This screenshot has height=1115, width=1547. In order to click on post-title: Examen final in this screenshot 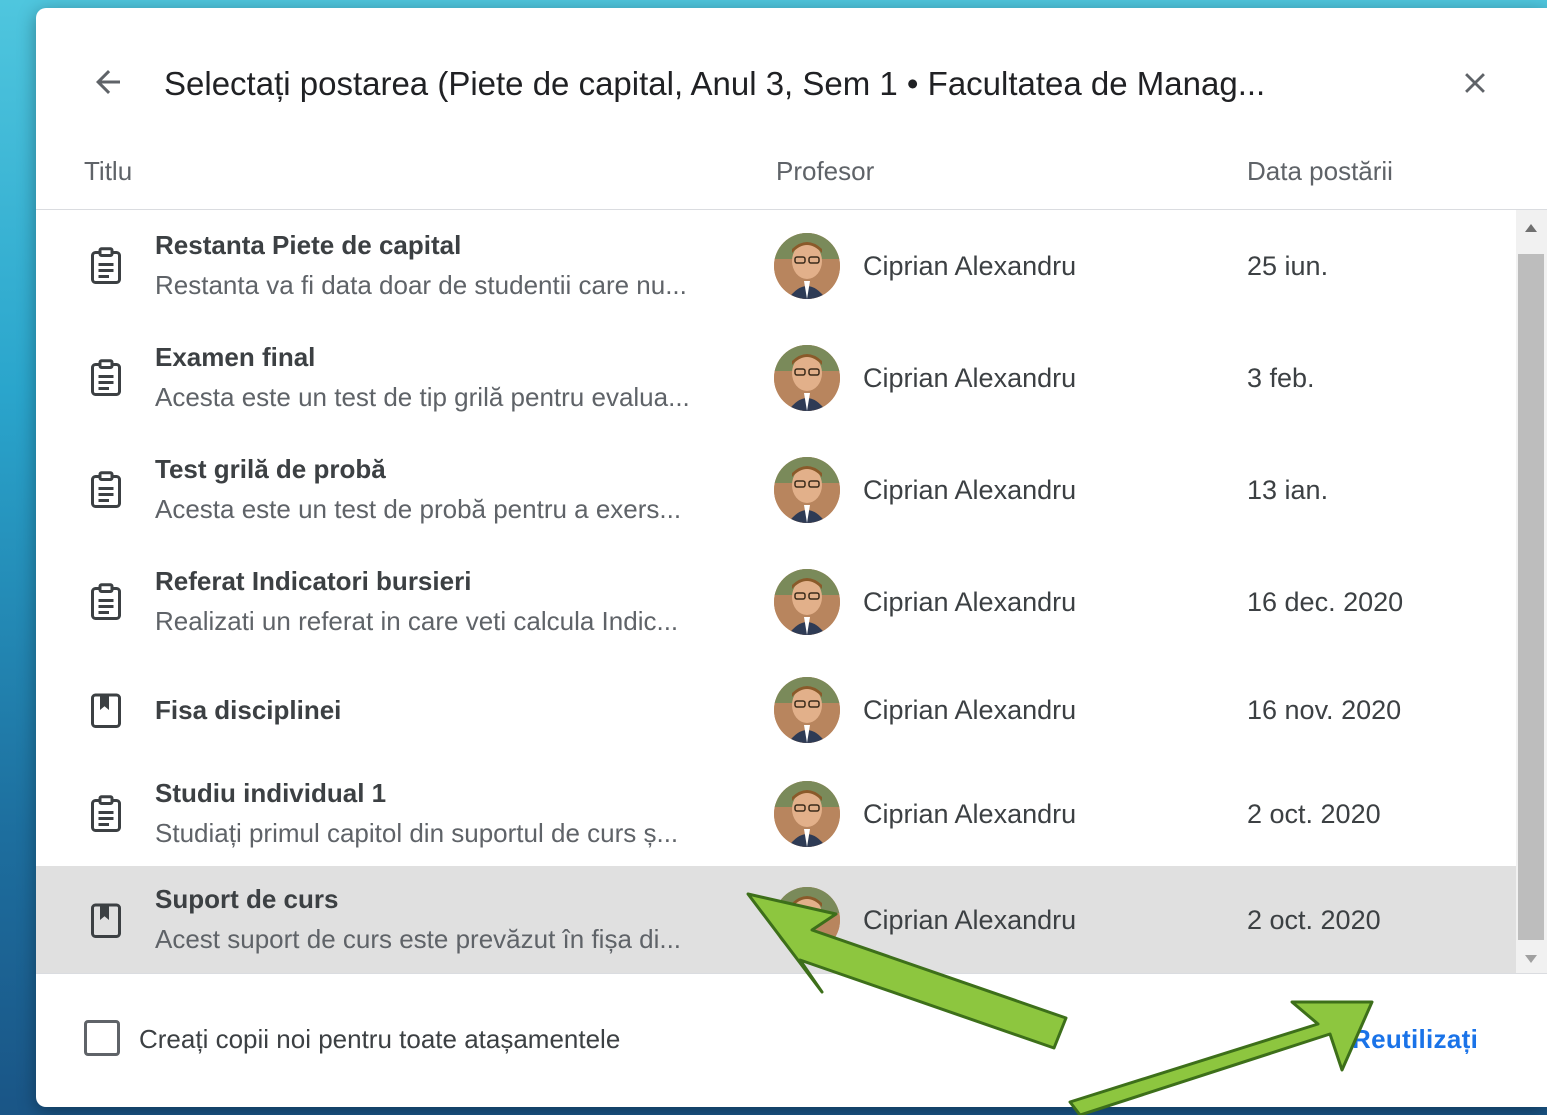, I will do `click(235, 357)`.